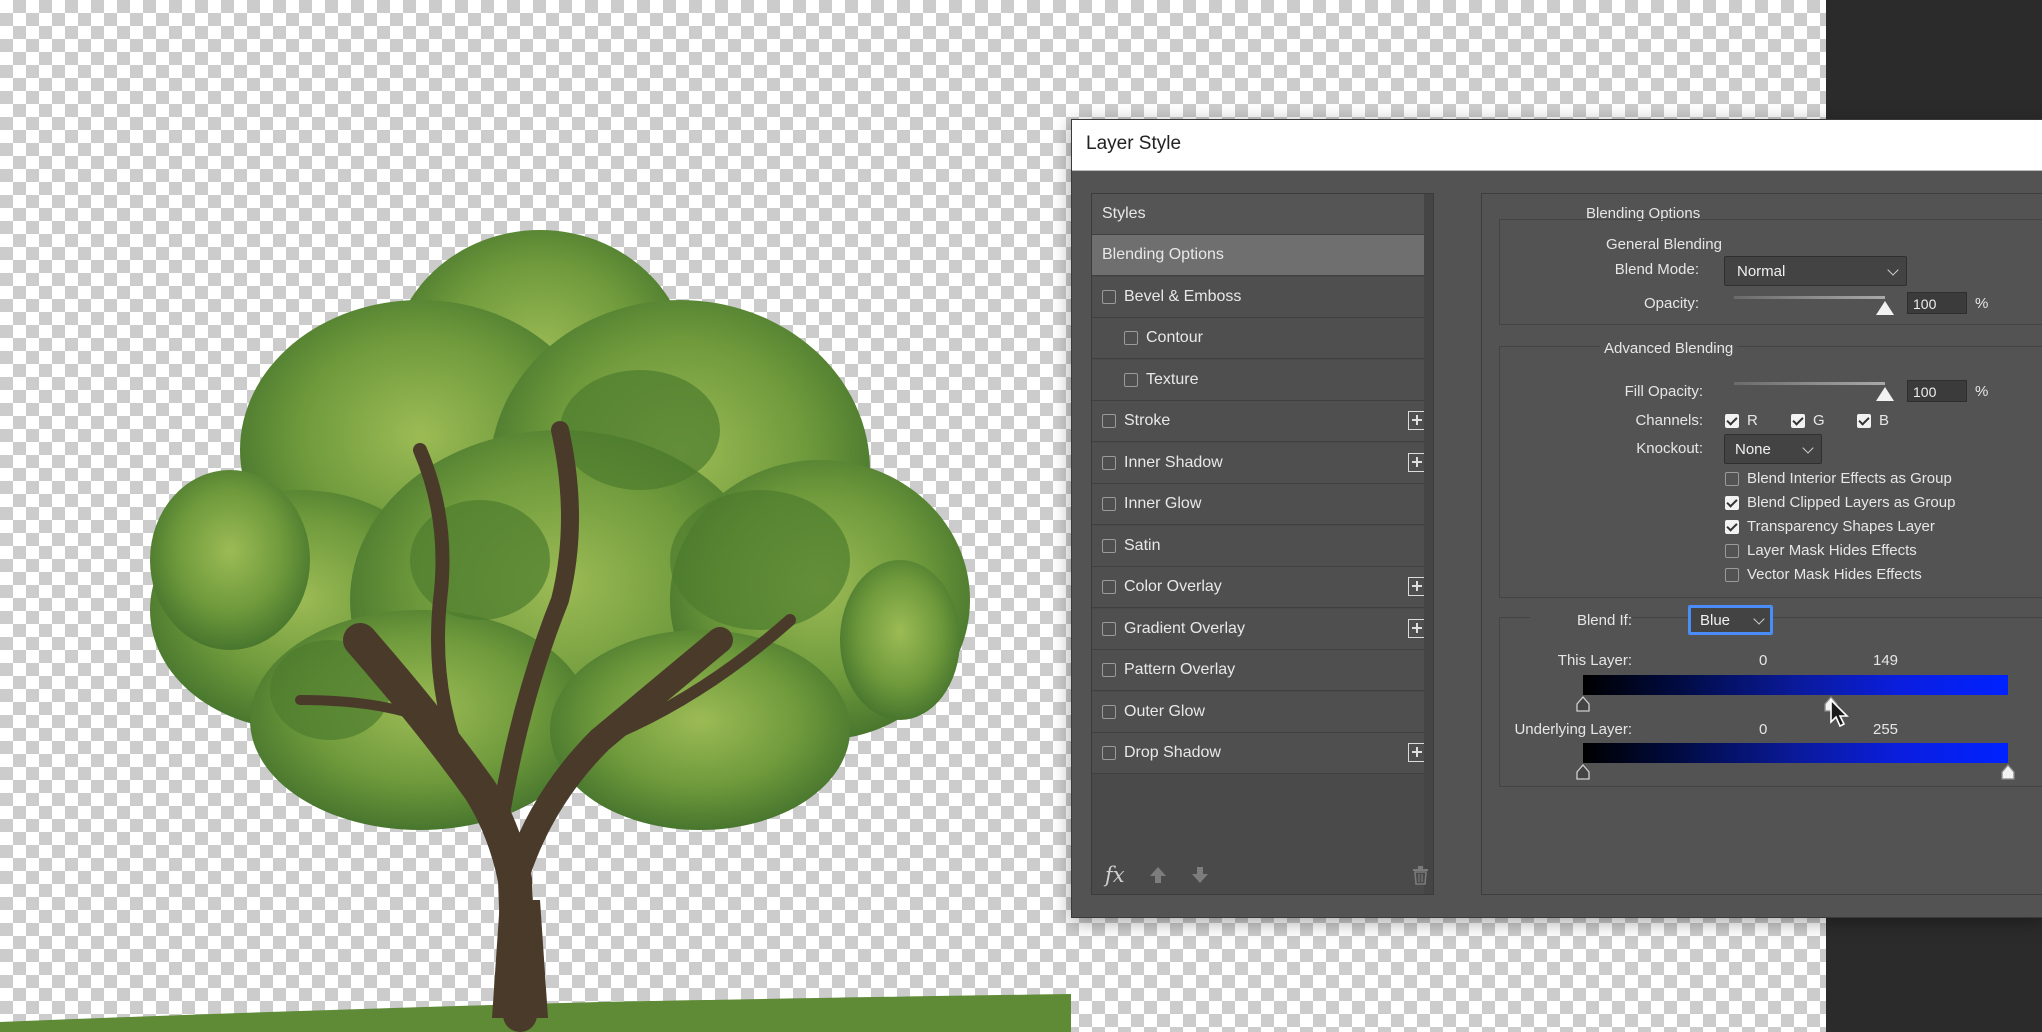  I want to click on this-layer-label: This Layer:, so click(1594, 660).